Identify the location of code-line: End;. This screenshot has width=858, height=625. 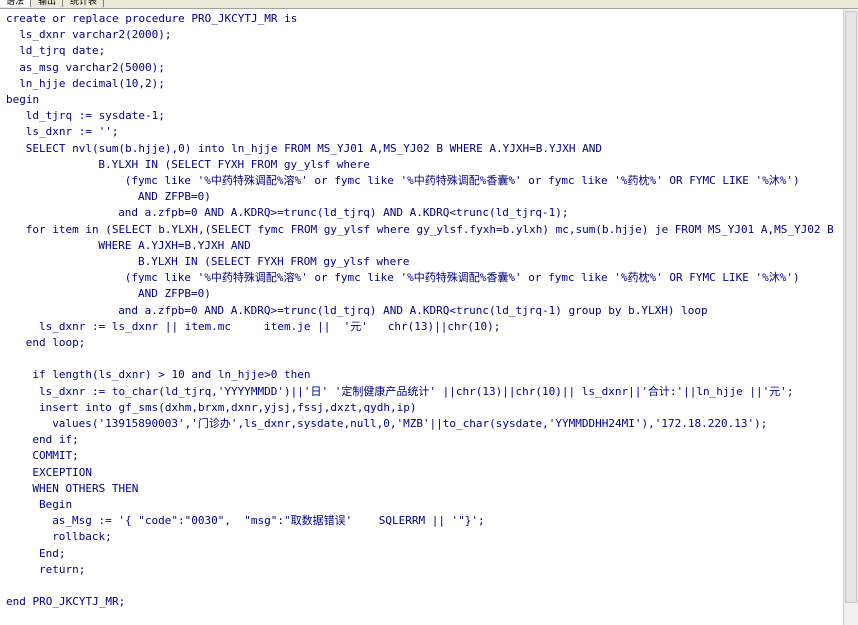
(52, 553).